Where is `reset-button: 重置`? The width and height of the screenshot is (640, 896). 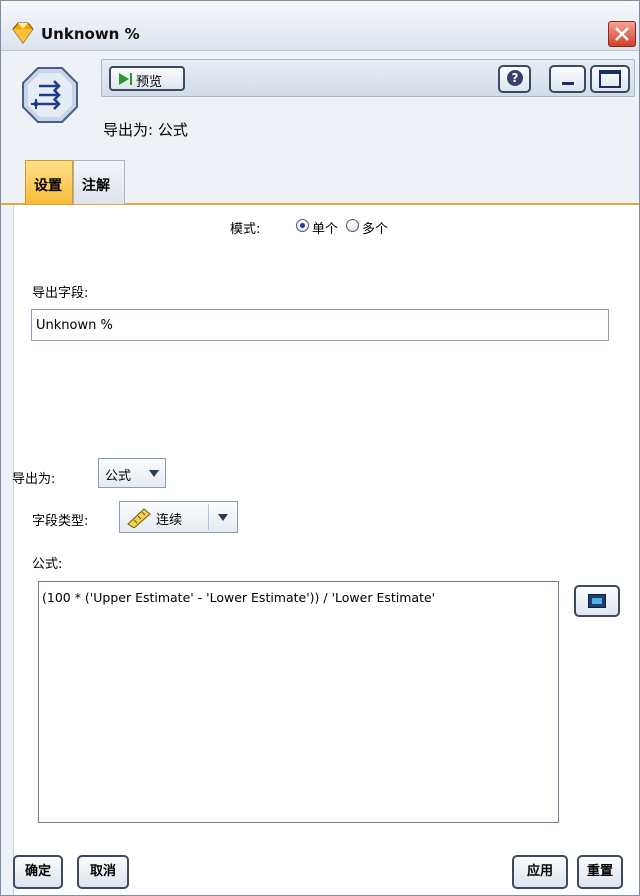 reset-button: 重置 is located at coordinates (600, 872).